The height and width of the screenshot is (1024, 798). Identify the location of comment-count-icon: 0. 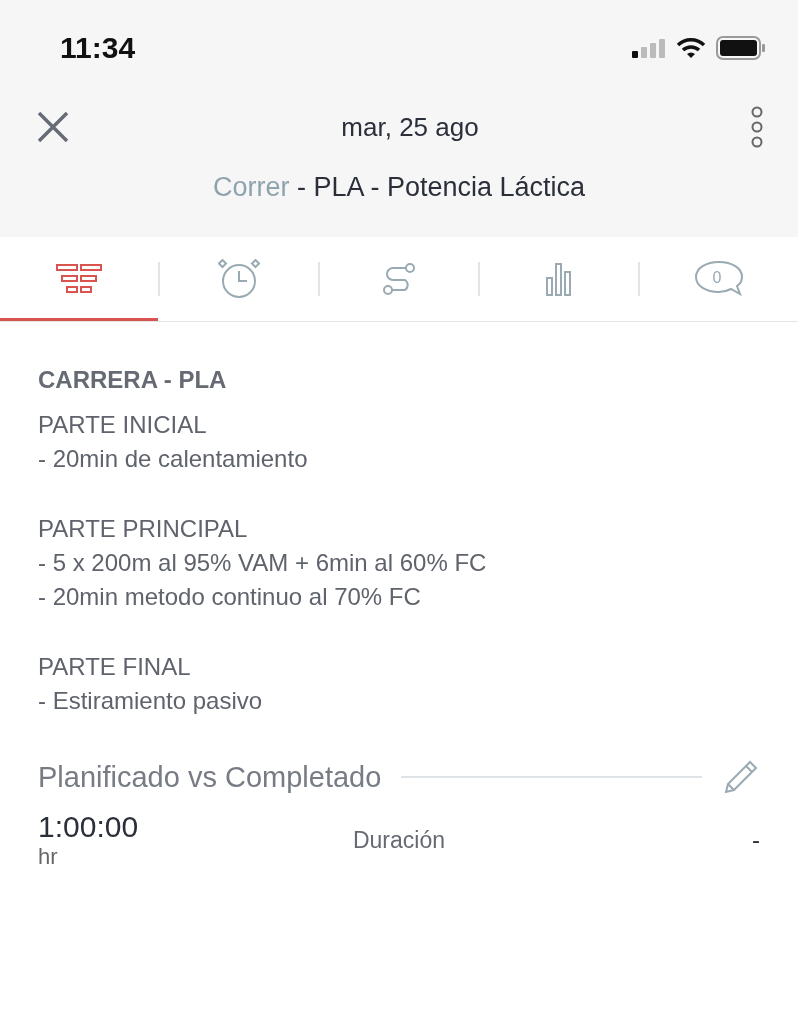
(719, 278).